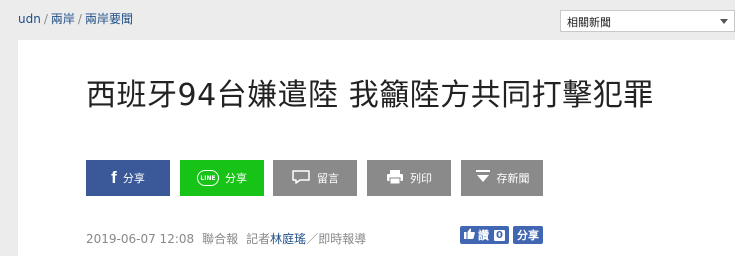 Image resolution: width=735 pixels, height=256 pixels. I want to click on breadcrumb-item-udn: udn, so click(29, 19).